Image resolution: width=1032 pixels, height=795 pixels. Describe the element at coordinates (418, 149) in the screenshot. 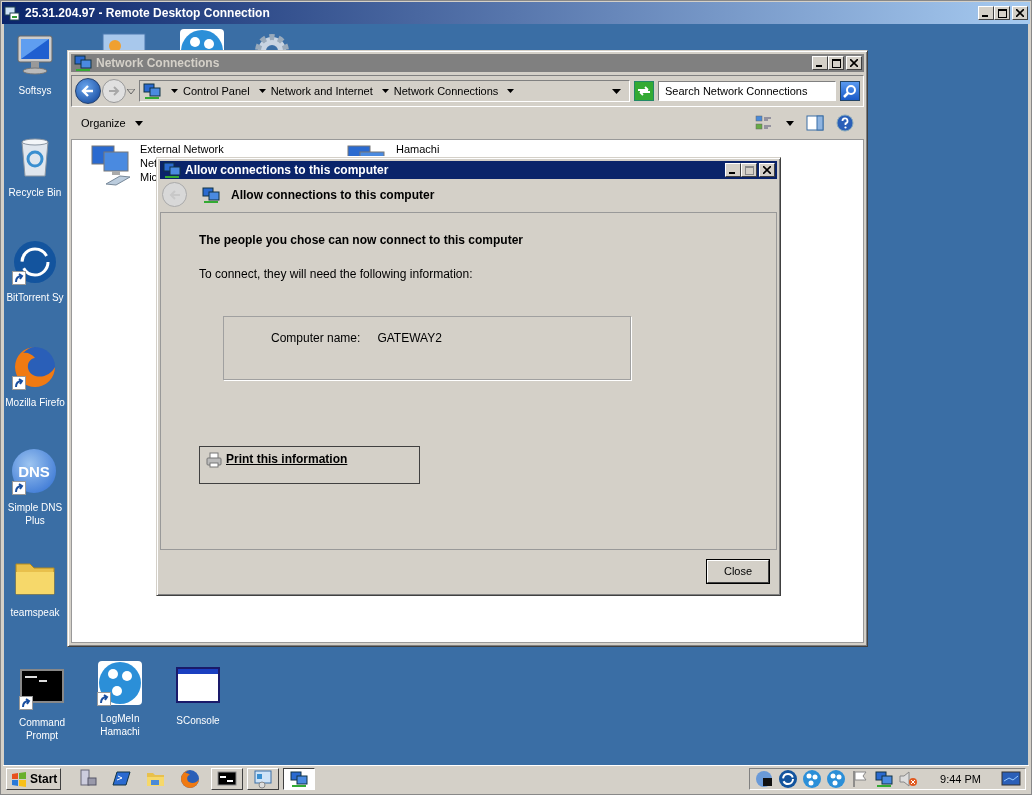

I see `connection-text: Hamachi` at that location.